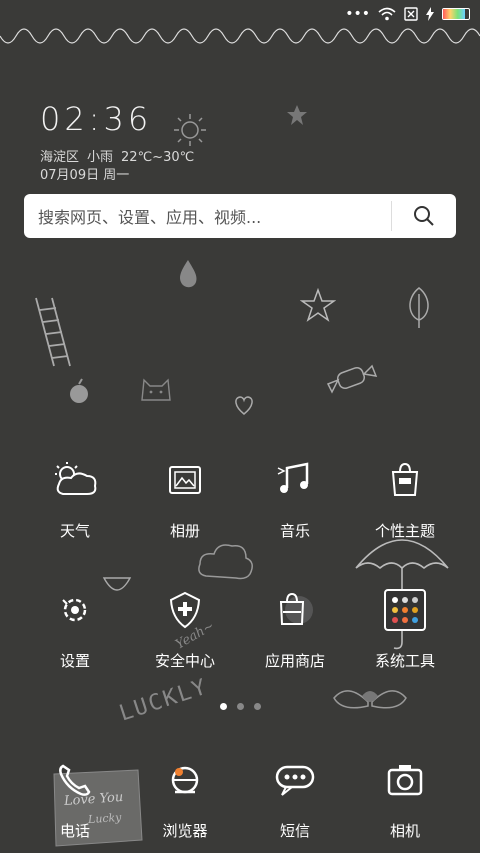 Image resolution: width=480 pixels, height=853 pixels. Describe the element at coordinates (185, 480) in the screenshot. I see `gallery-icon` at that location.